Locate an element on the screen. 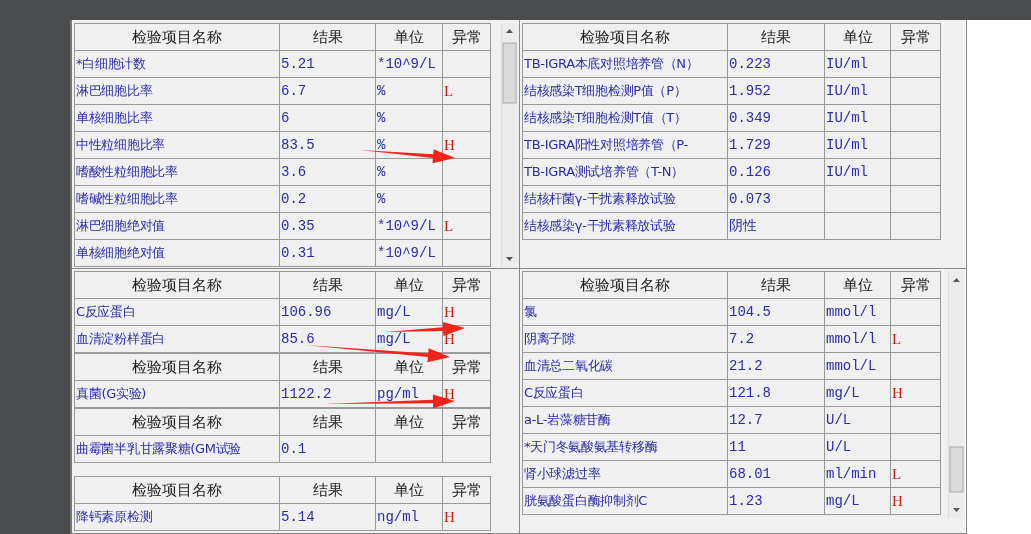 Image resolution: width=1031 pixels, height=534 pixels. table-cell: 单核细胞比率 is located at coordinates (177, 118).